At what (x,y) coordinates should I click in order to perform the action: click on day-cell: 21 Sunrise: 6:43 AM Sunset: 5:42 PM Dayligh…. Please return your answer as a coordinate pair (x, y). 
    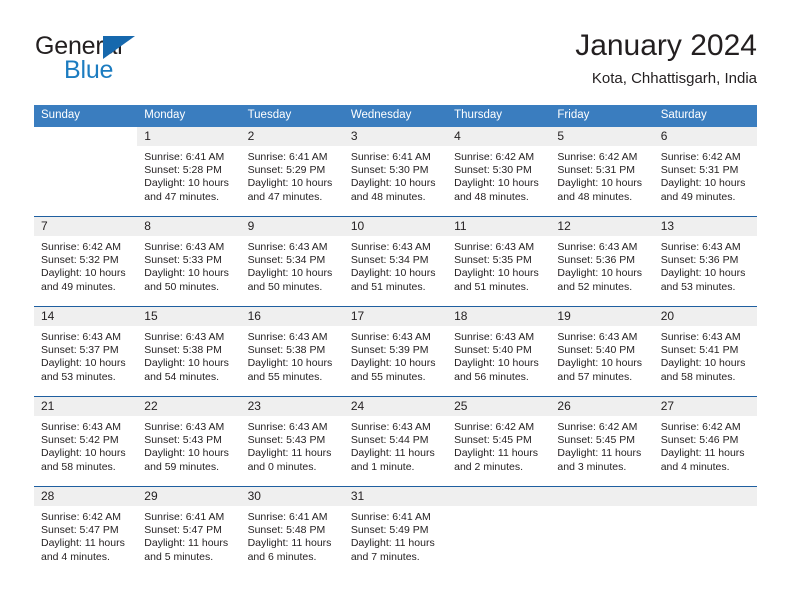
    Looking at the image, I should click on (86, 441).